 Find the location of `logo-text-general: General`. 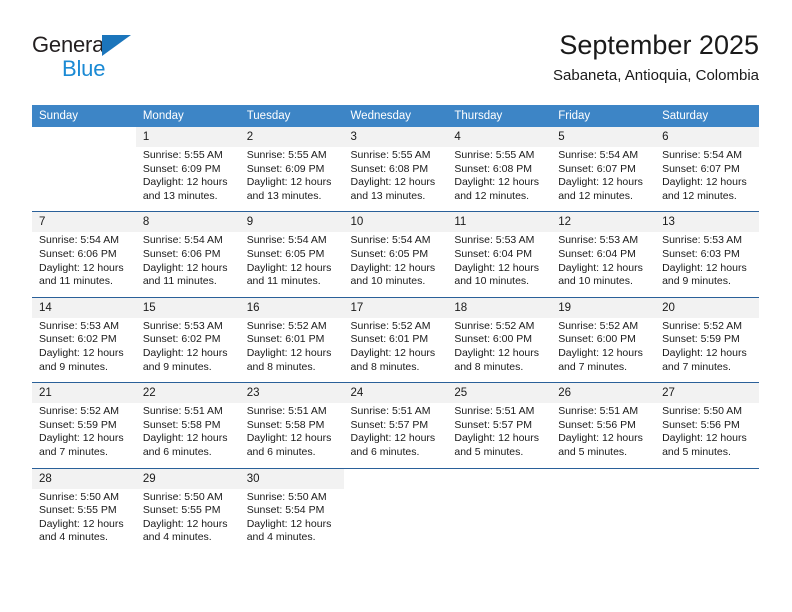

logo-text-general: General is located at coordinates (70, 44).